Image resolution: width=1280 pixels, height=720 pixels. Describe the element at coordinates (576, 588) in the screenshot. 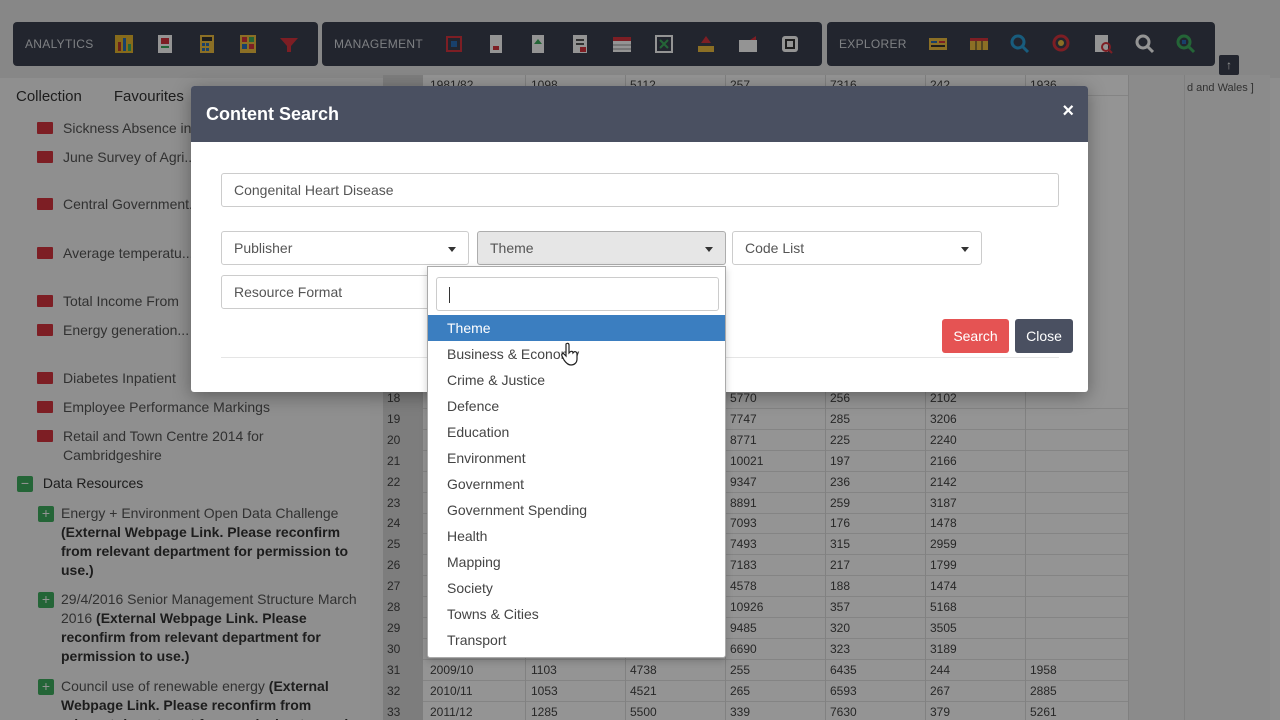

I see `theme-option: Society` at that location.